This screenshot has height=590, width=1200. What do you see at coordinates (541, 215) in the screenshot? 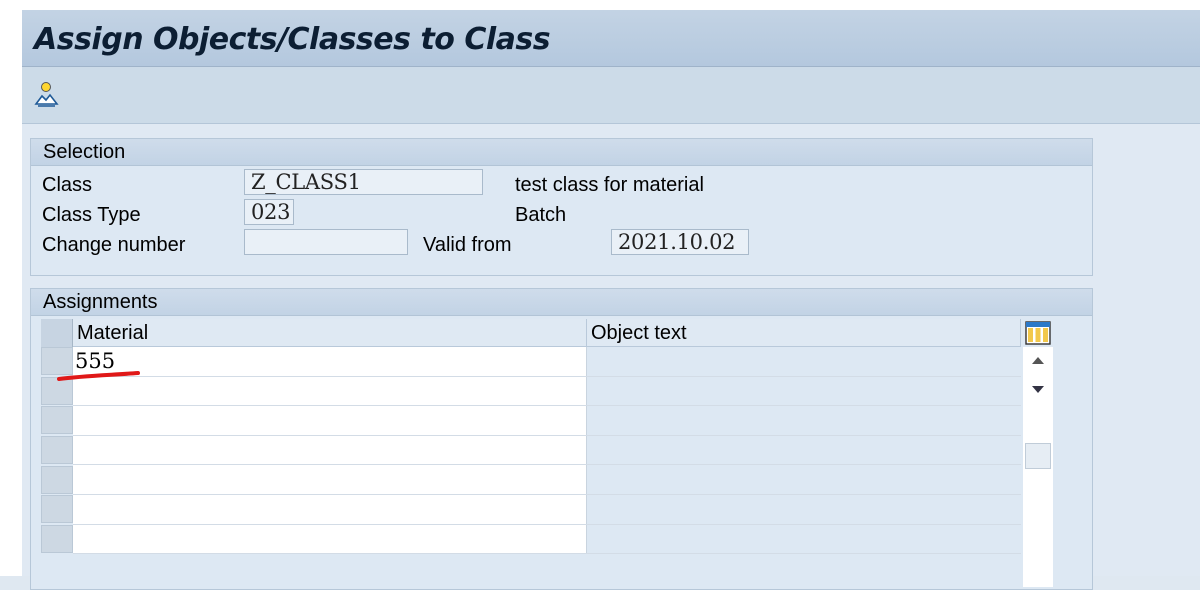
I see `class-type-description: Batch` at bounding box center [541, 215].